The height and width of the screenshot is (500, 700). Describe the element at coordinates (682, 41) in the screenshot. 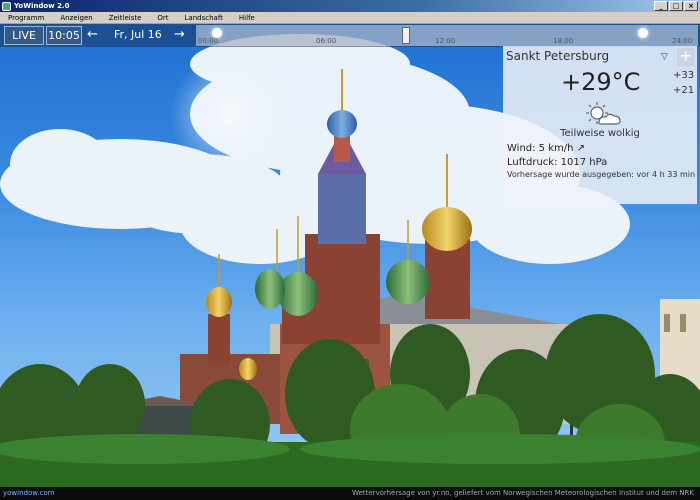

I see `timeline-tick: 24:00` at that location.